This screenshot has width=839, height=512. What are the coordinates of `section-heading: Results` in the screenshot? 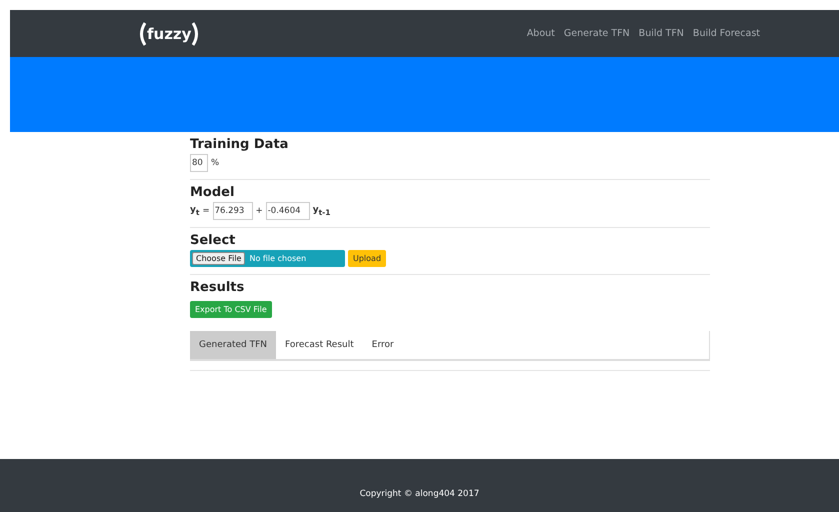 It's located at (218, 287).